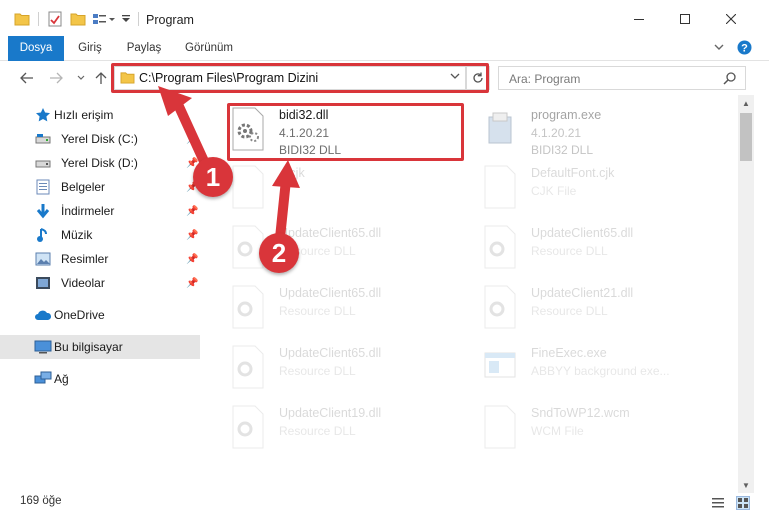 This screenshot has width=769, height=531. I want to click on scroll-down-icon: ▼, so click(746, 485).